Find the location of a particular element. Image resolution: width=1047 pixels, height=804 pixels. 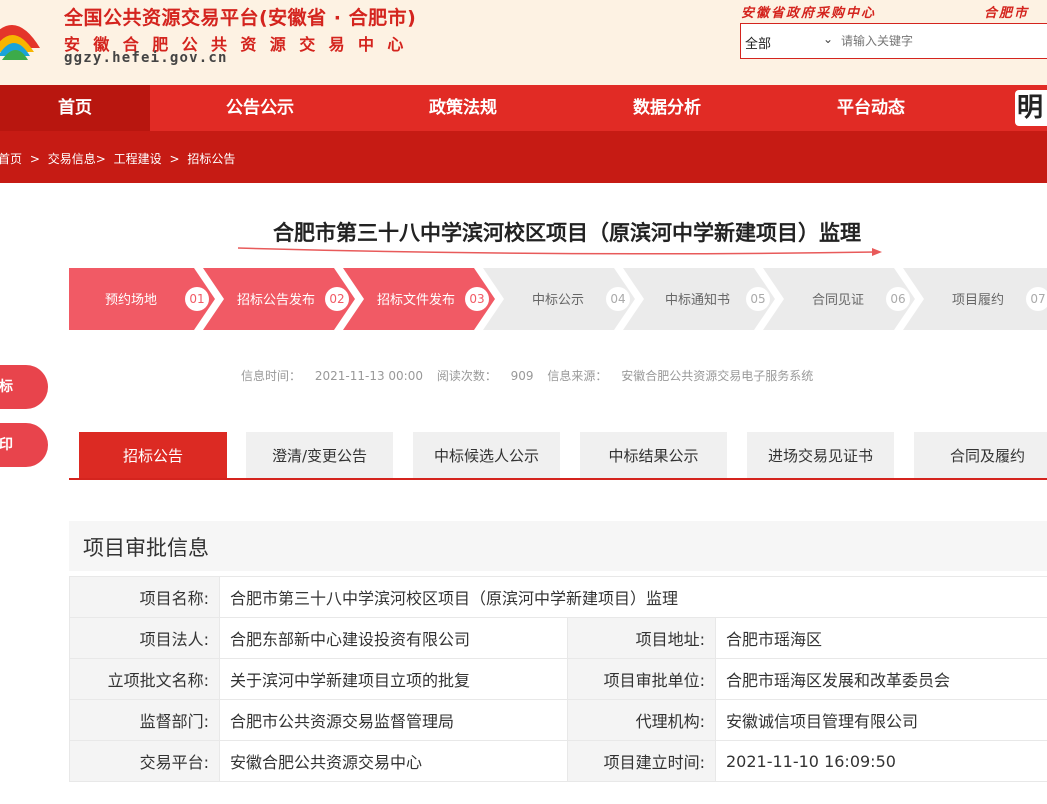

step-number: 03 is located at coordinates (477, 299).